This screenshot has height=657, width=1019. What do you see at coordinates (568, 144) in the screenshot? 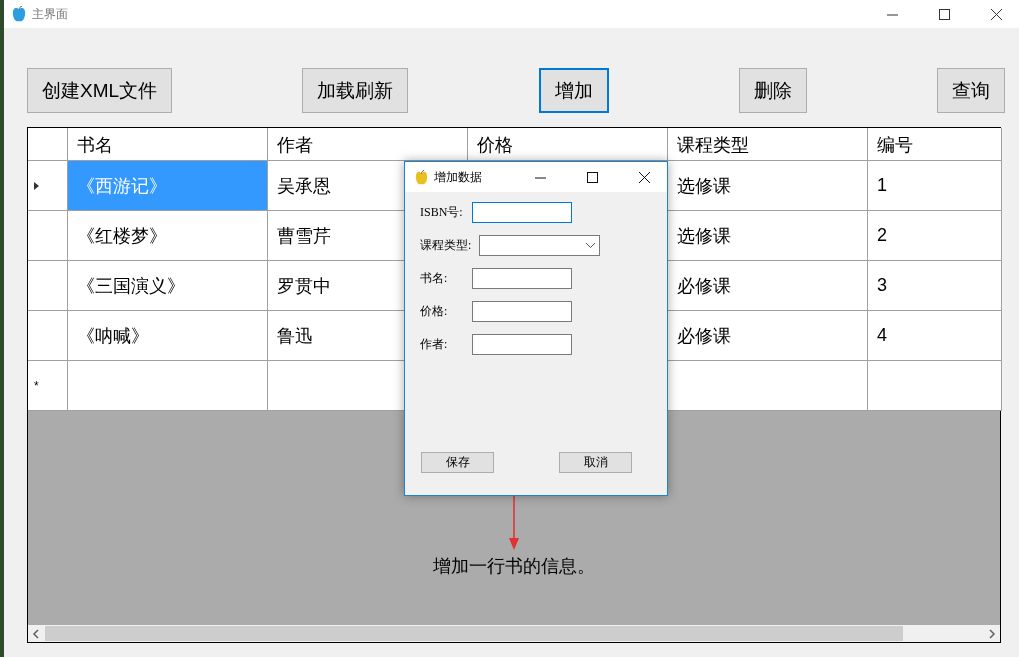
I see `column-header: 价格` at bounding box center [568, 144].